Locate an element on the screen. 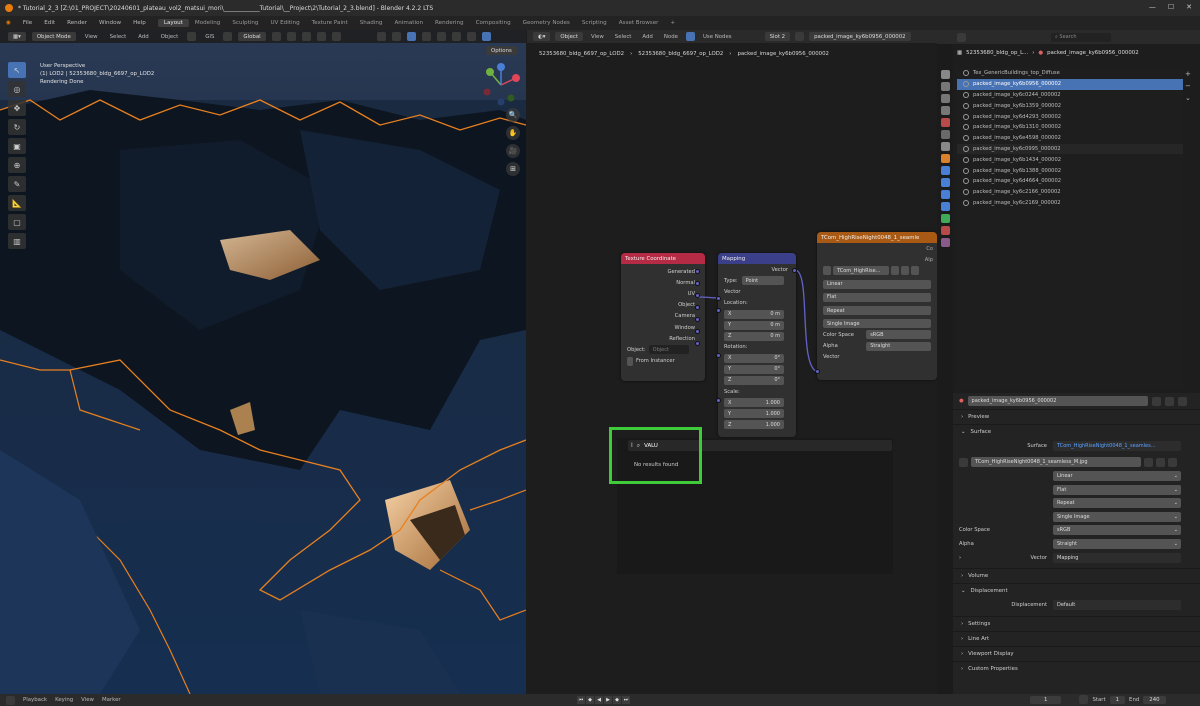 This screenshot has width=1200, height=706. zoom-icon: 🔍 is located at coordinates (513, 115).